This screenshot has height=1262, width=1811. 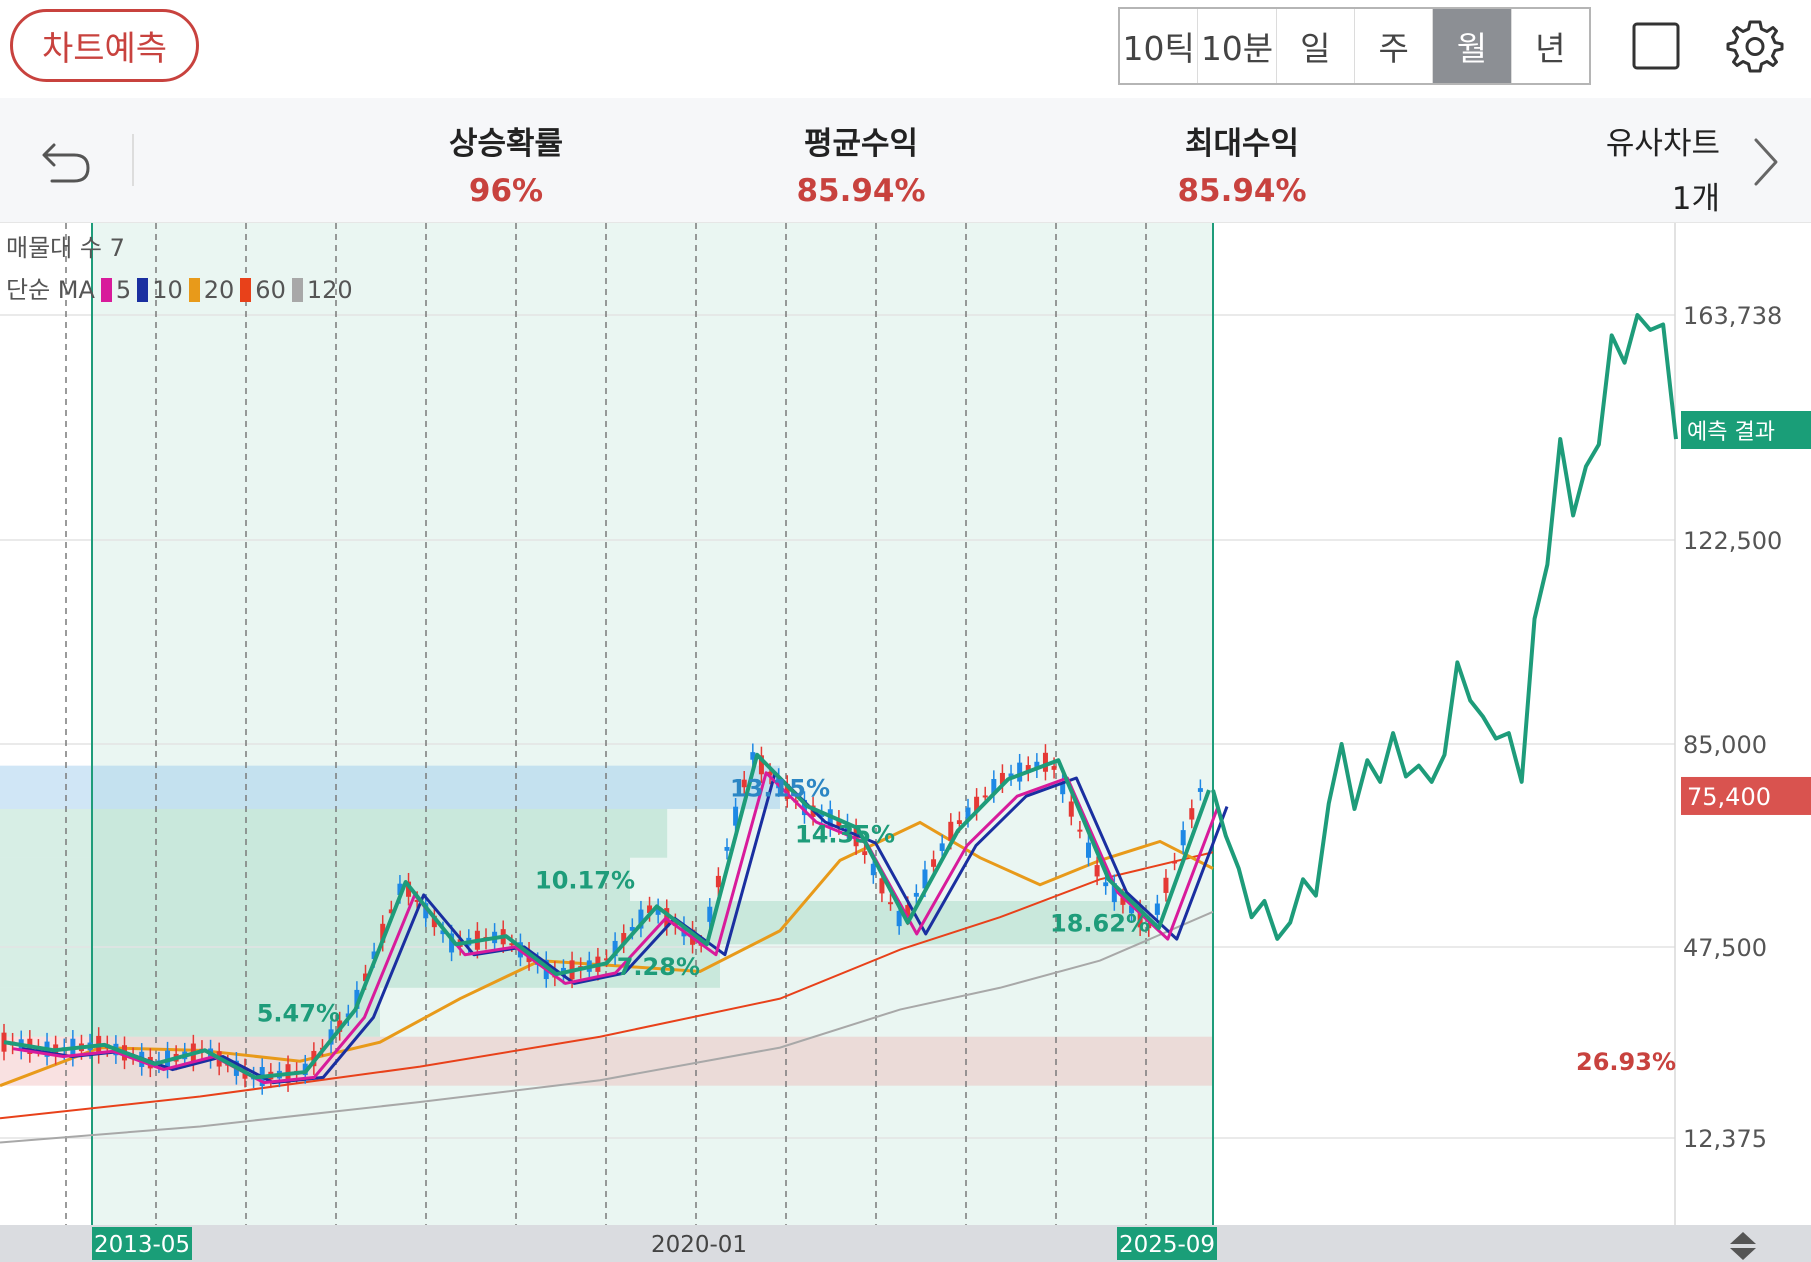 I want to click on max-return-value: 85.94%, so click(x=1242, y=191).